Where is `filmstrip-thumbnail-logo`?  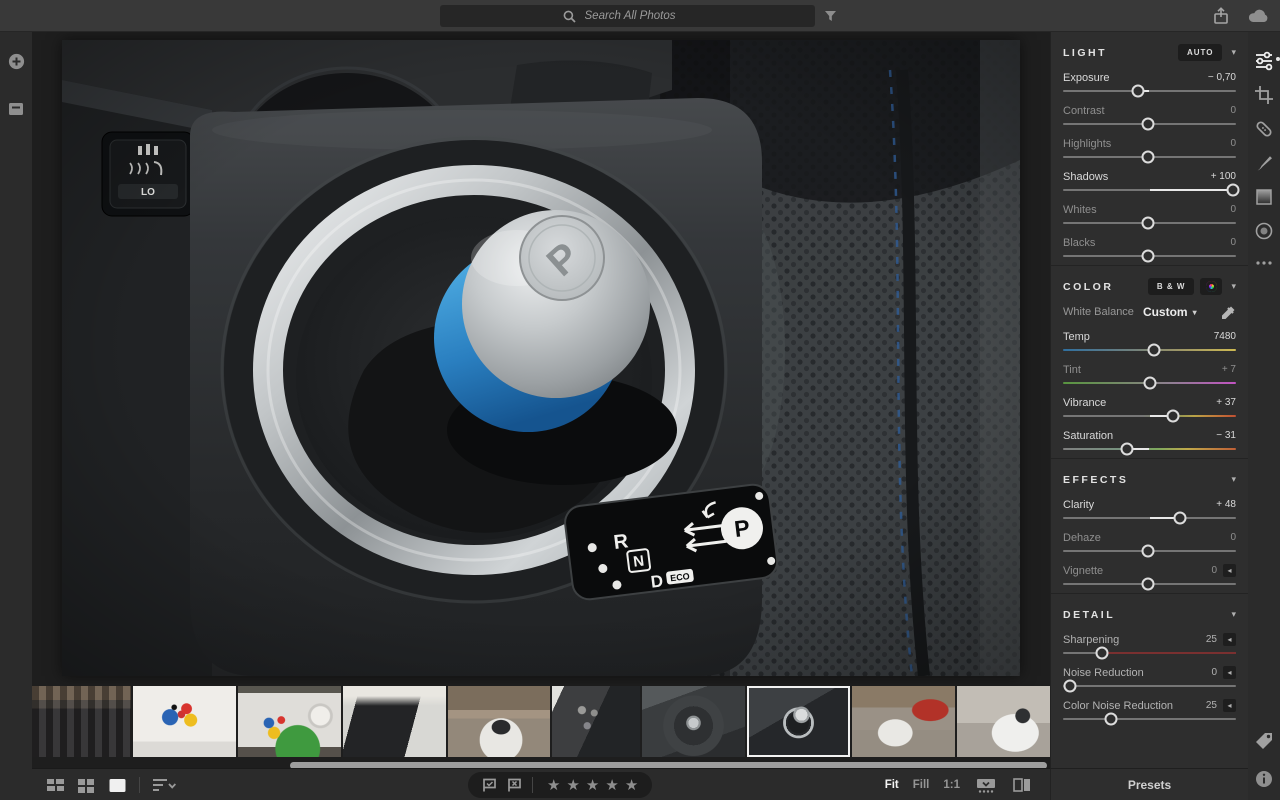 filmstrip-thumbnail-logo is located at coordinates (184, 721).